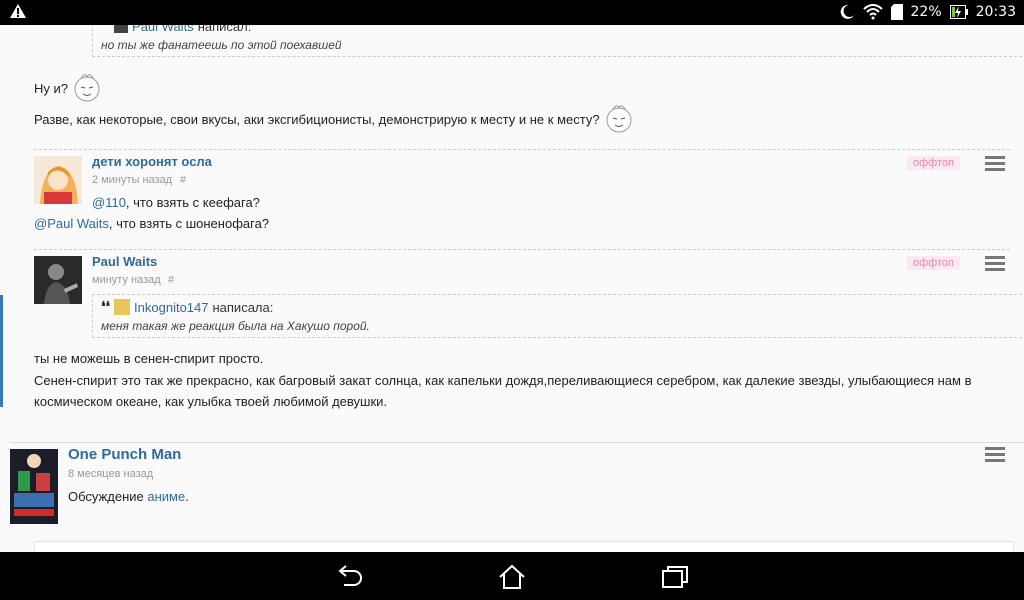 The width and height of the screenshot is (1024, 600). What do you see at coordinates (126, 280) in the screenshot?
I see `comment-timestamp: минуту назад` at bounding box center [126, 280].